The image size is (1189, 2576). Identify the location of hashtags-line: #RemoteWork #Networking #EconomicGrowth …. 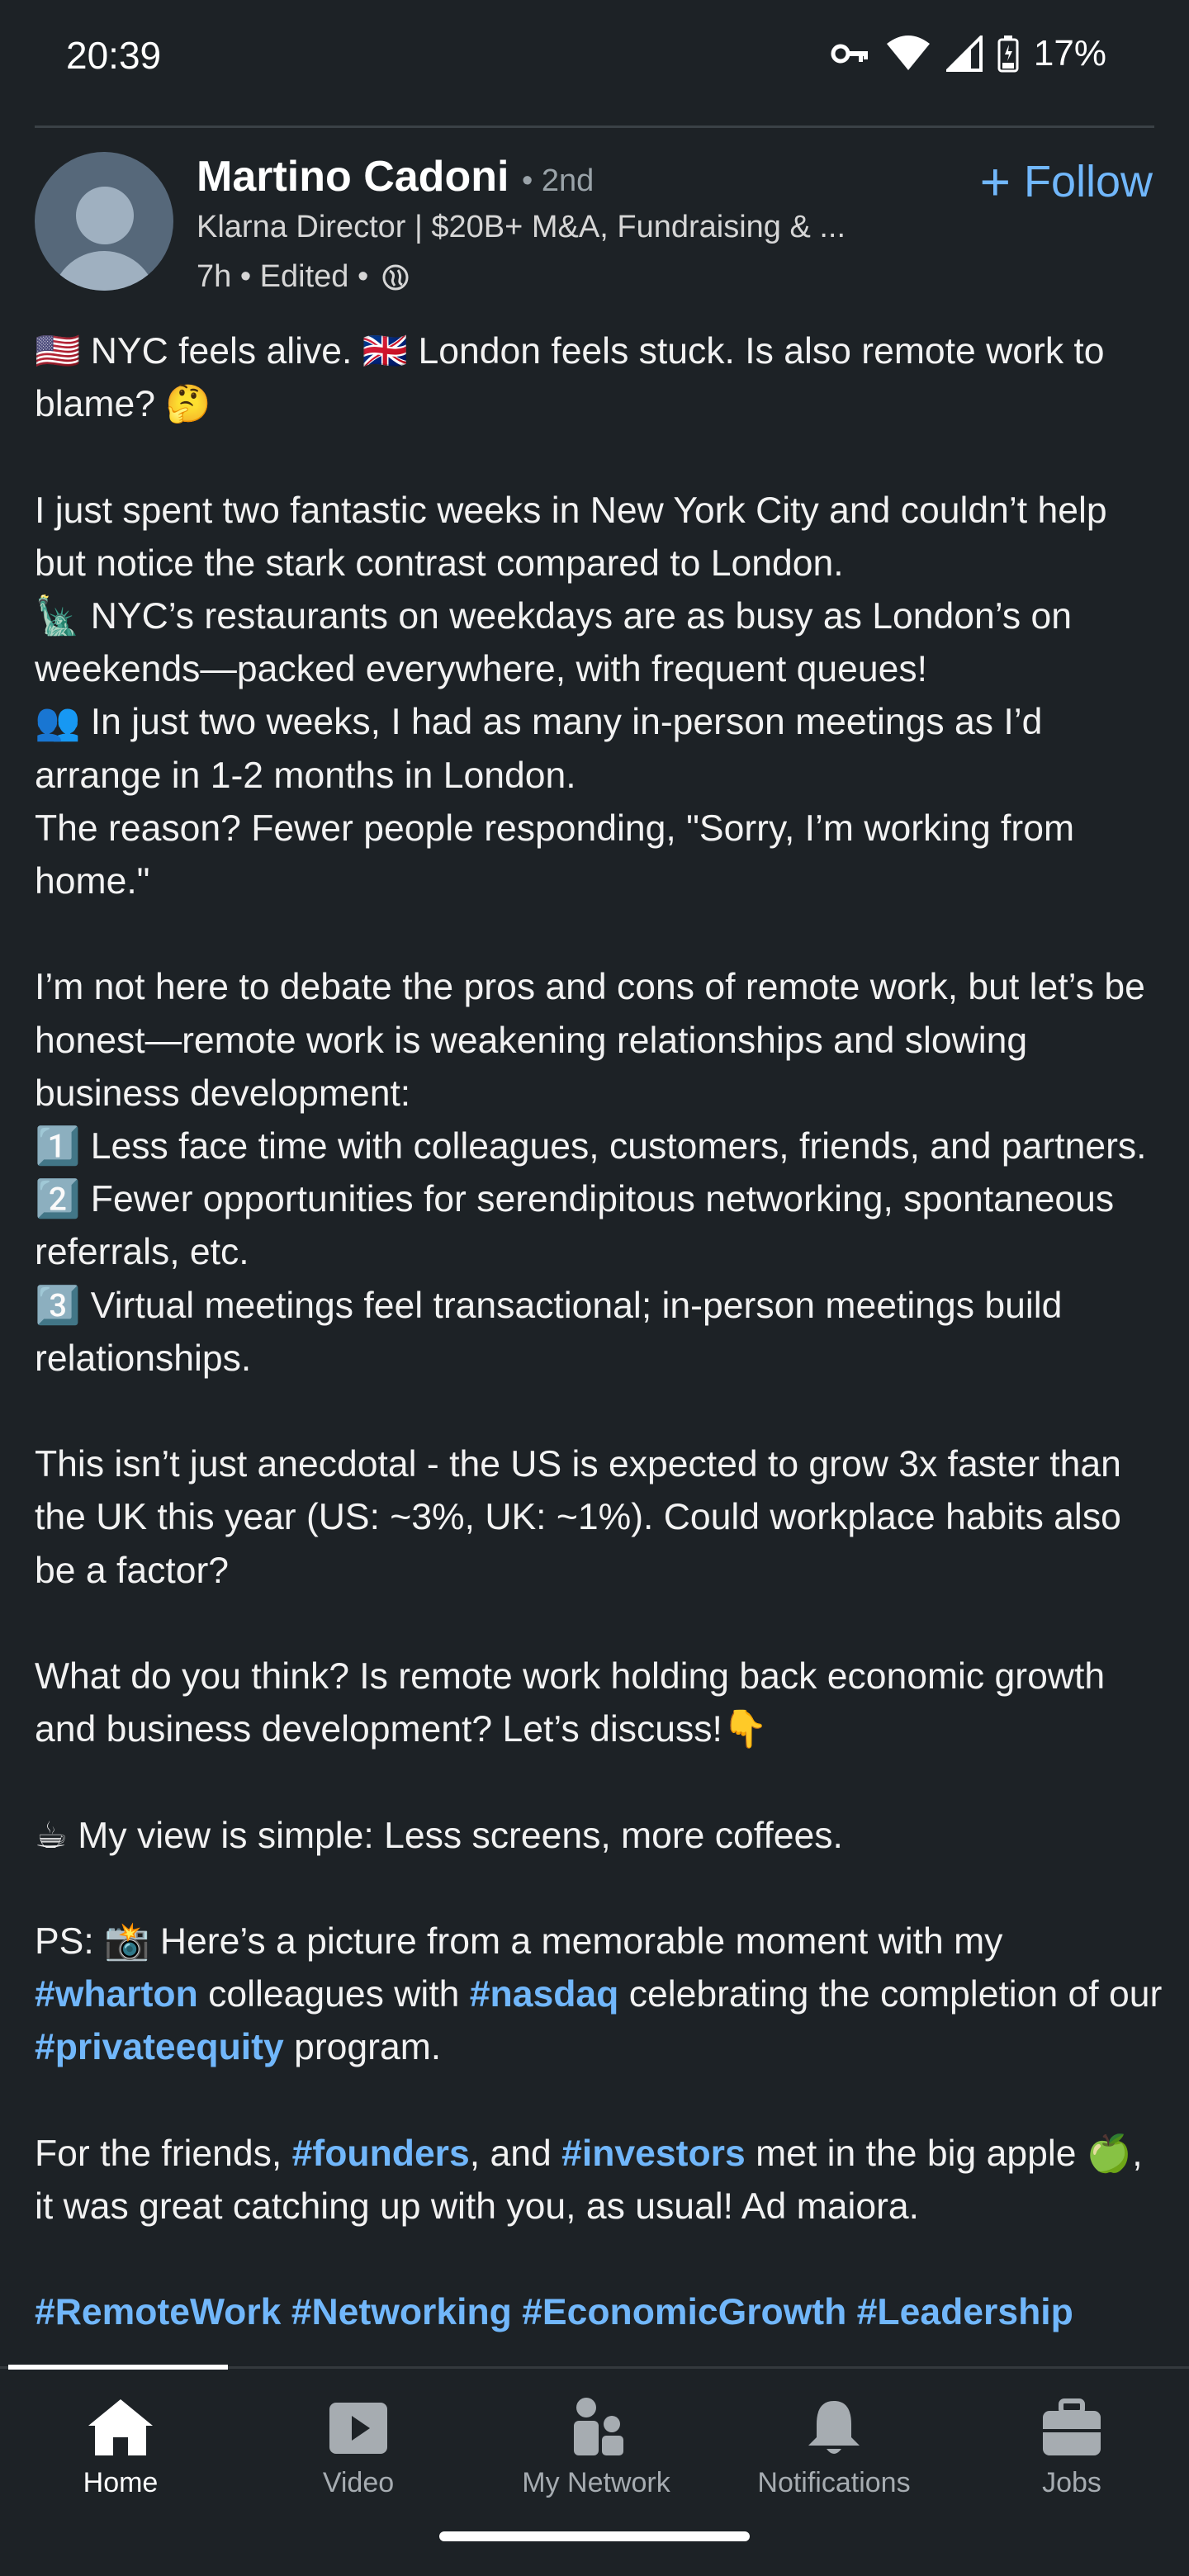
(600, 2312).